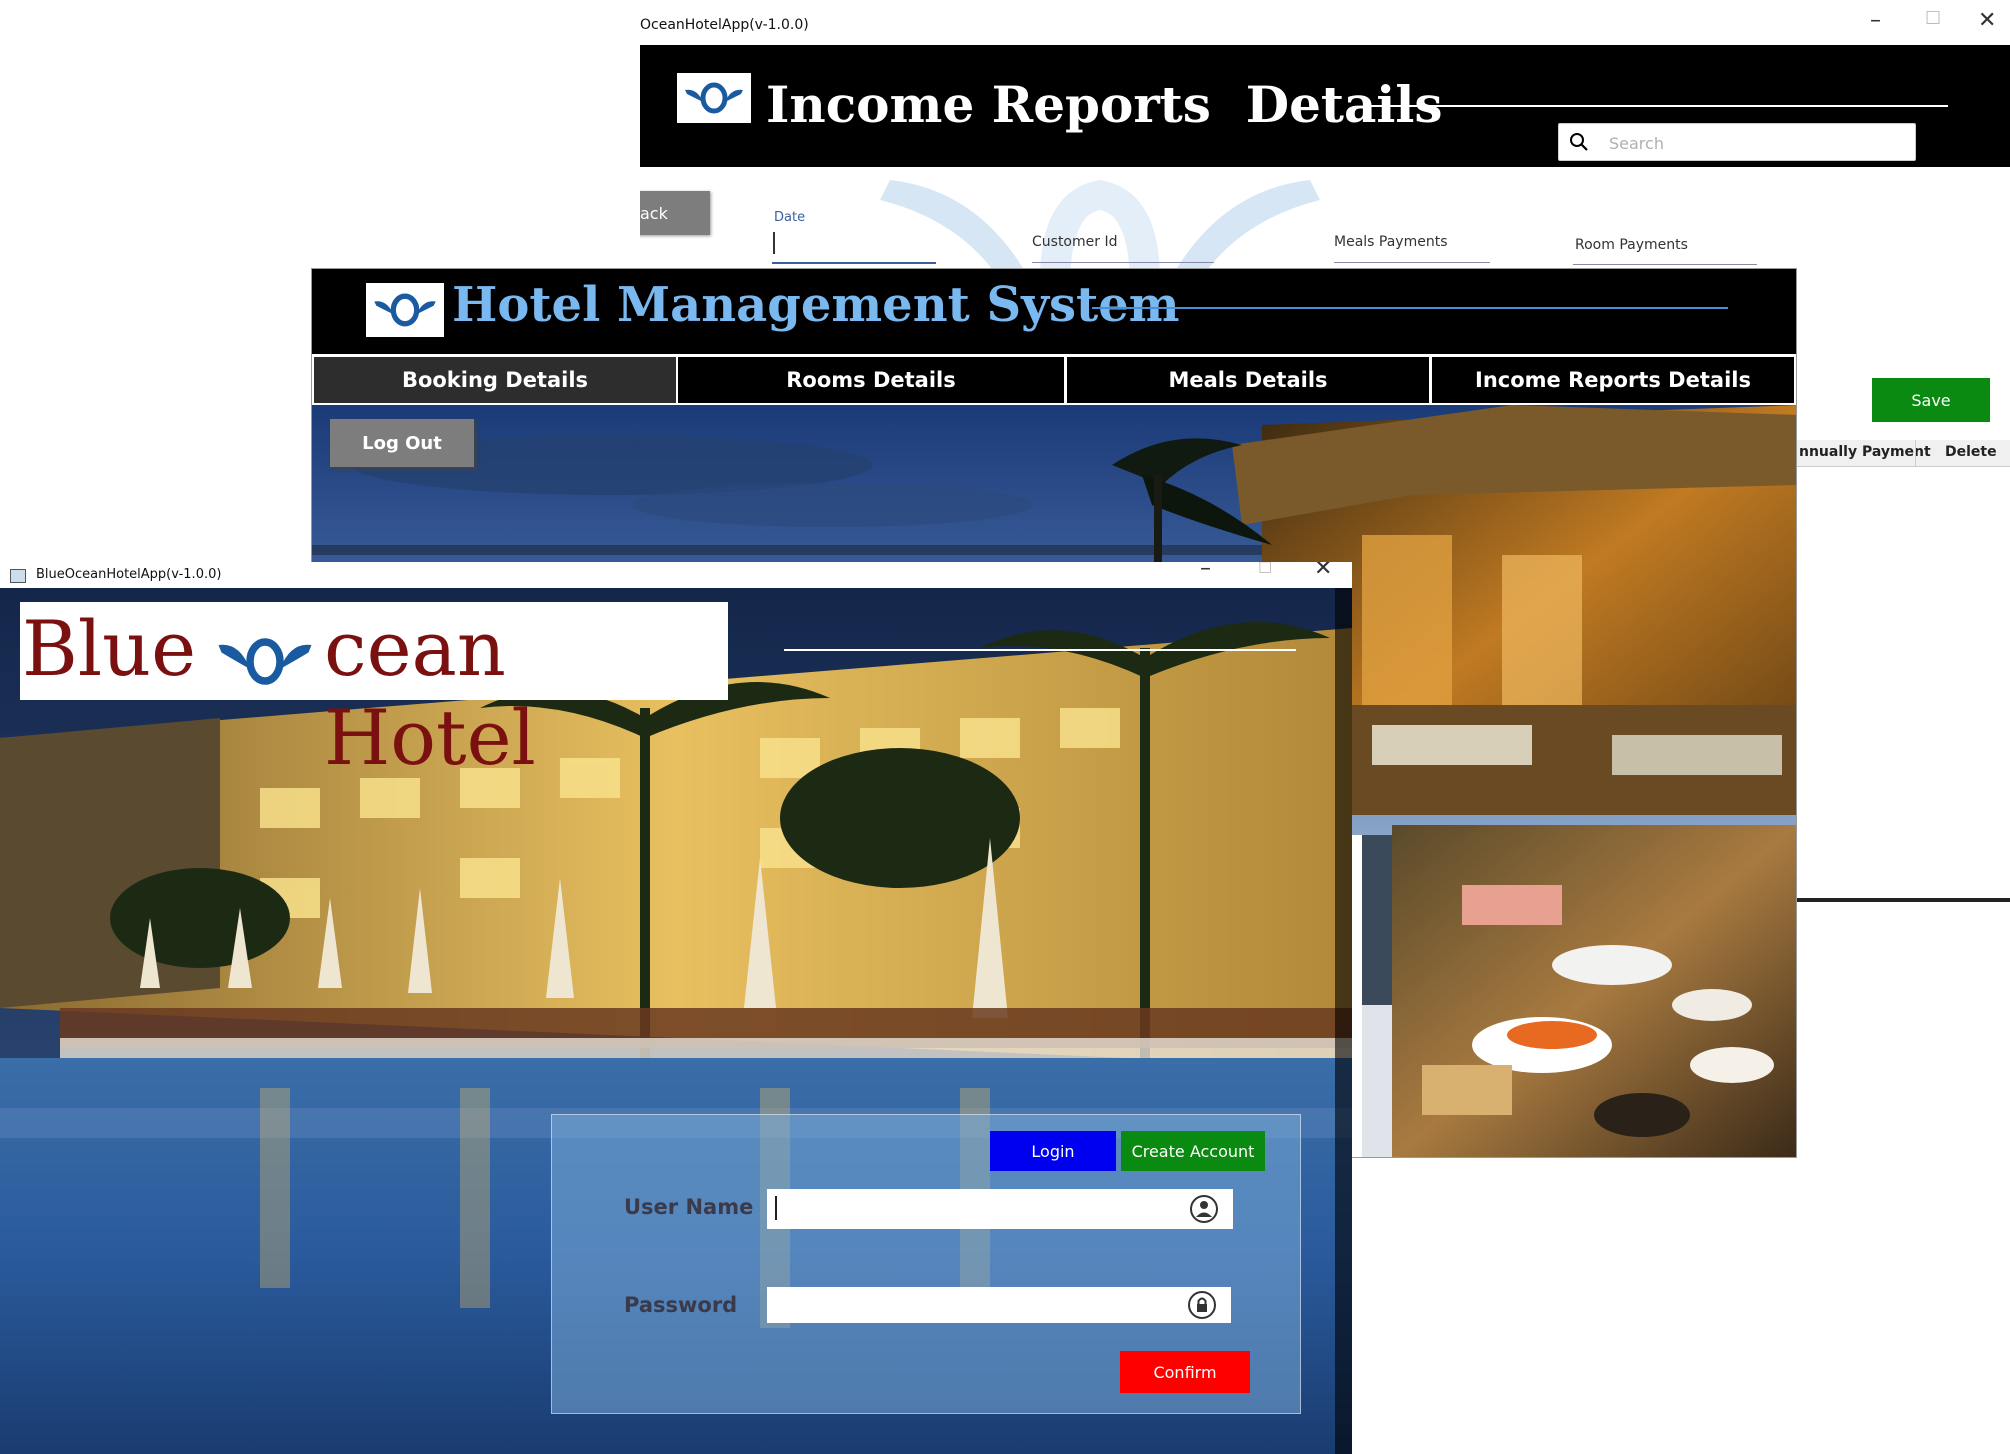 Image resolution: width=2010 pixels, height=1454 pixels. Describe the element at coordinates (1053, 1151) in the screenshot. I see `login-button: Login` at that location.